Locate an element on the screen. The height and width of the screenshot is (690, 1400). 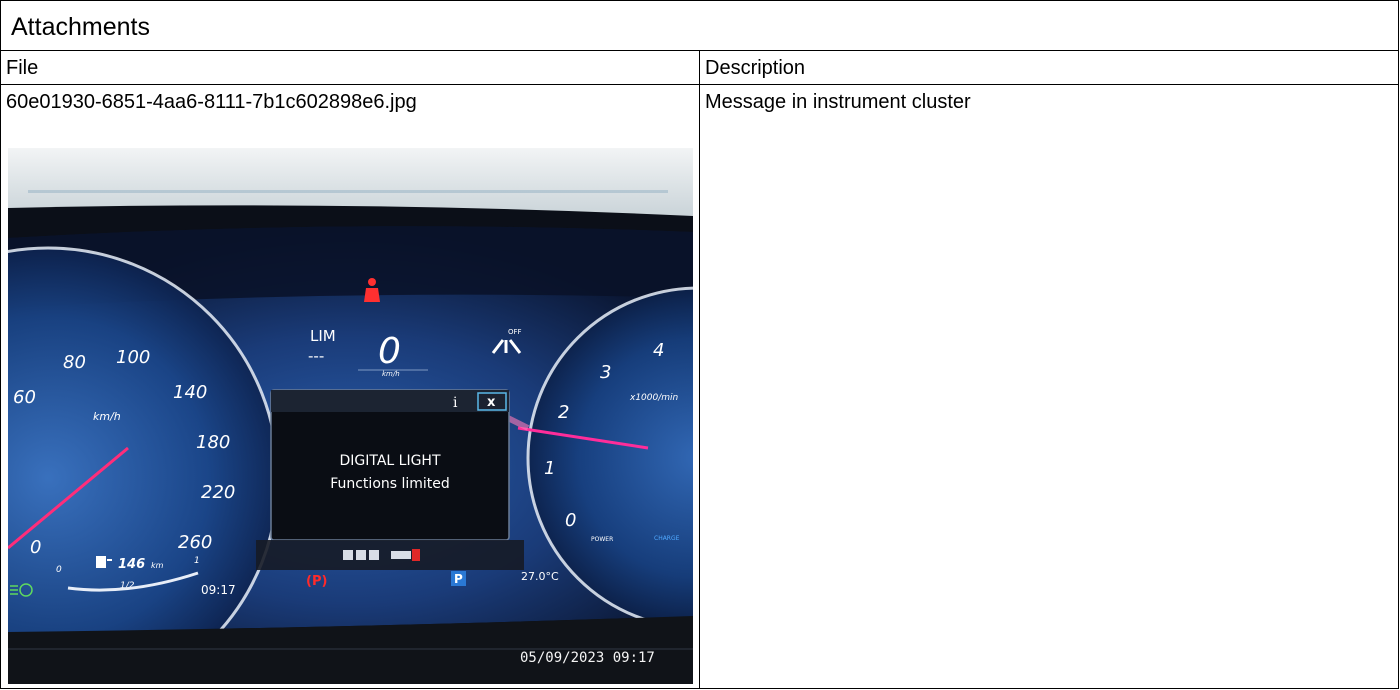
message-body: Functions limited is located at coordinates (390, 484).